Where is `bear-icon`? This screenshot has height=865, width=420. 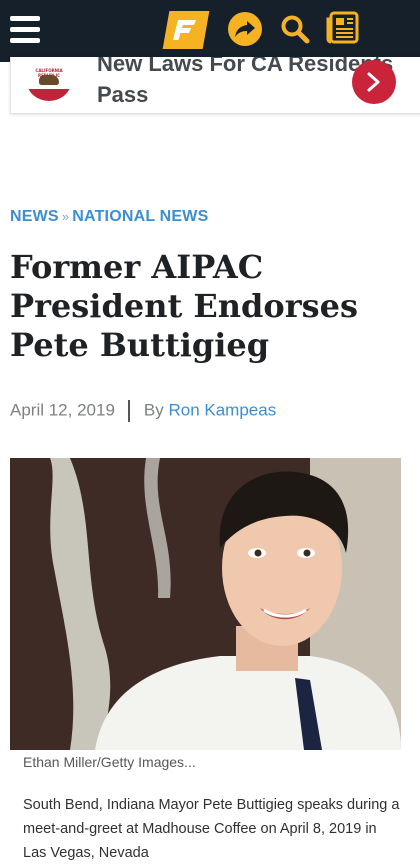
bear-icon is located at coordinates (49, 80).